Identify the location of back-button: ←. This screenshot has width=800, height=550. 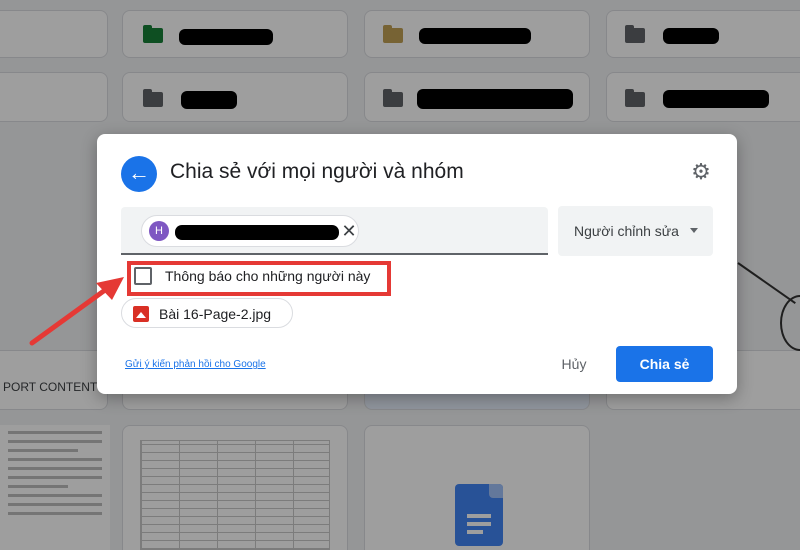
(139, 174).